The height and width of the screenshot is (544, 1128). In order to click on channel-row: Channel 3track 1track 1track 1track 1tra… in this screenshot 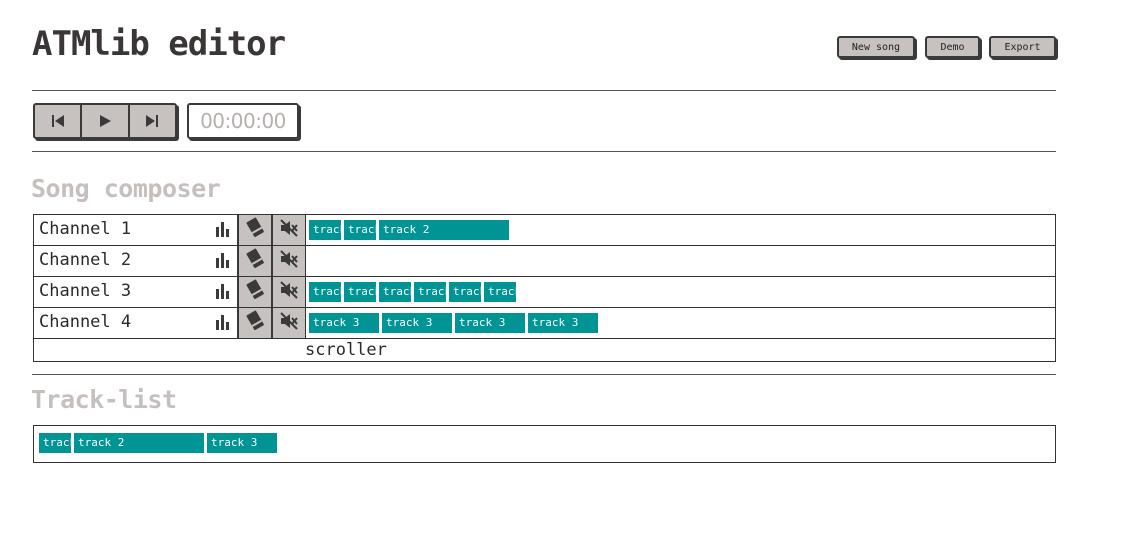, I will do `click(544, 292)`.